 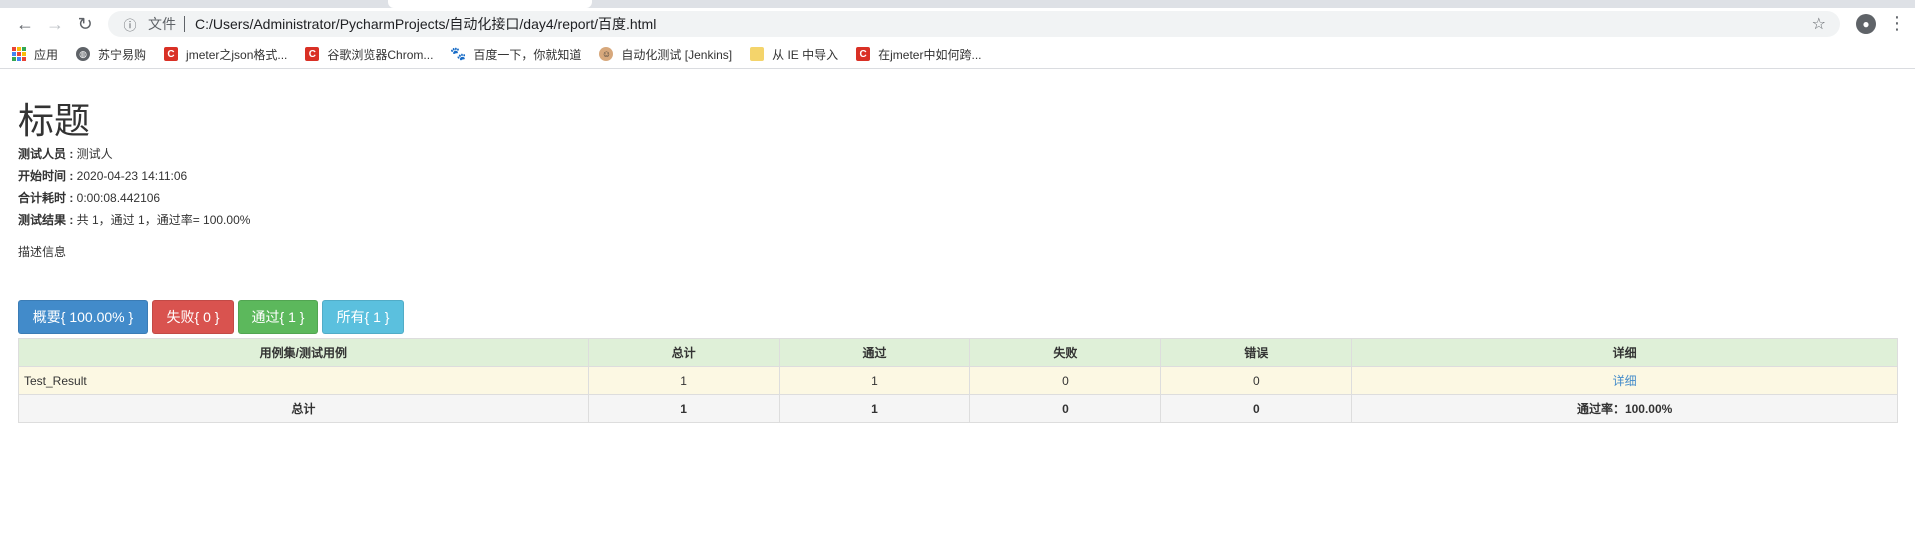 I want to click on passed-button: 通过{ 1 }, so click(x=278, y=317).